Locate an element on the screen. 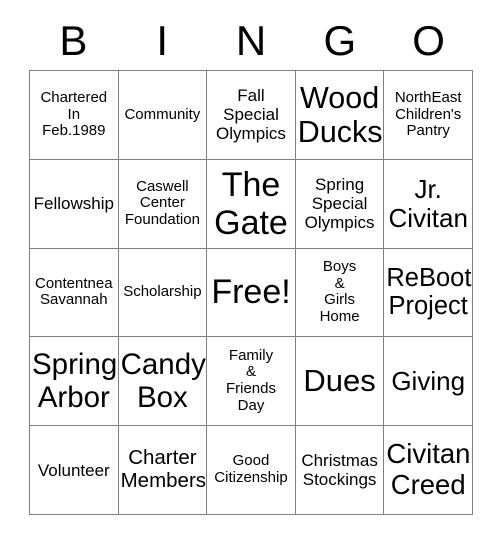 The image size is (500, 544). bingo-cell-label: Scholarship is located at coordinates (162, 292).